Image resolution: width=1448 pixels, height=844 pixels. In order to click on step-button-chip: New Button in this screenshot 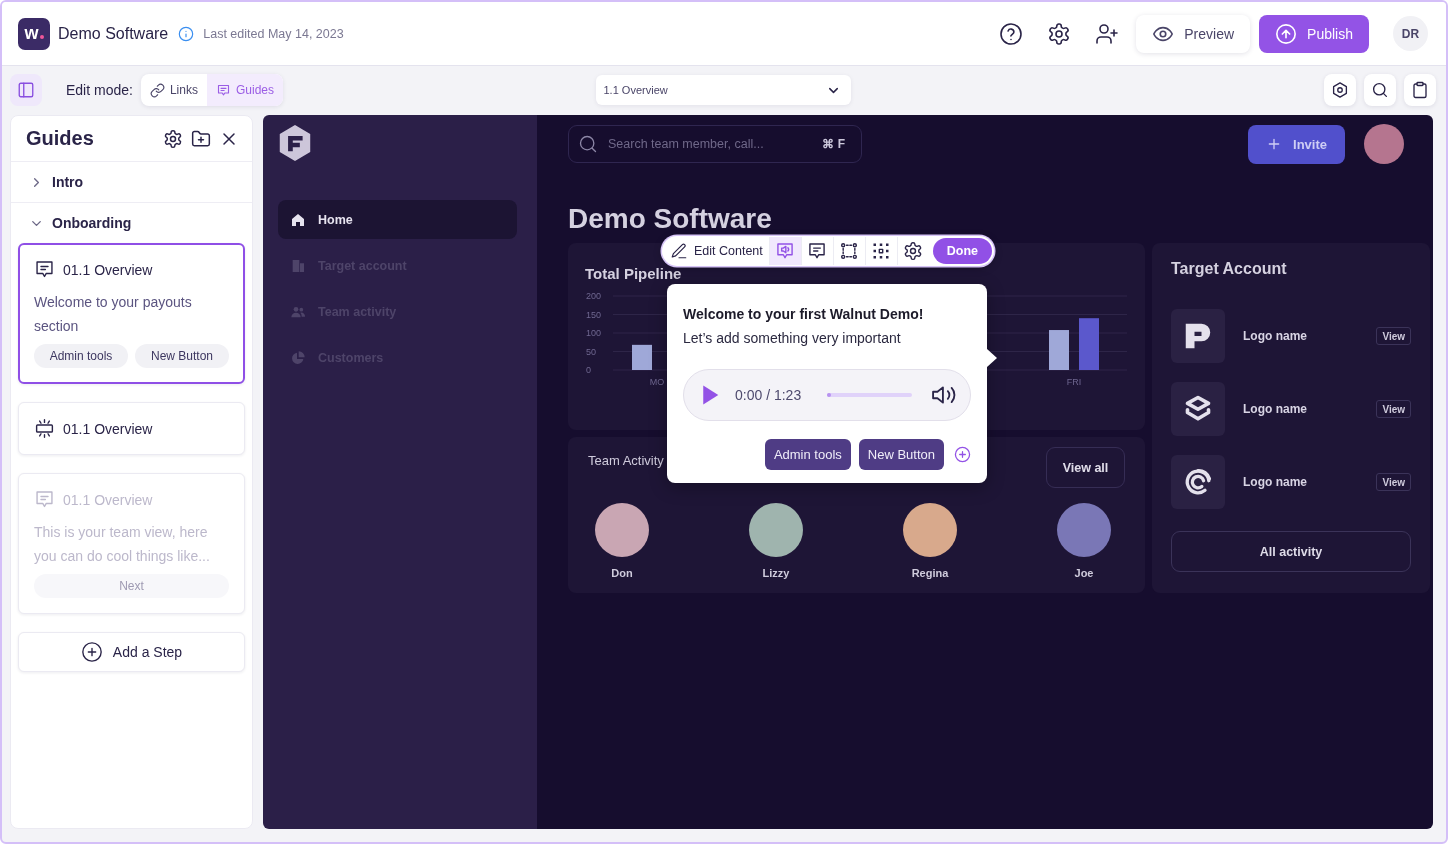, I will do `click(182, 356)`.